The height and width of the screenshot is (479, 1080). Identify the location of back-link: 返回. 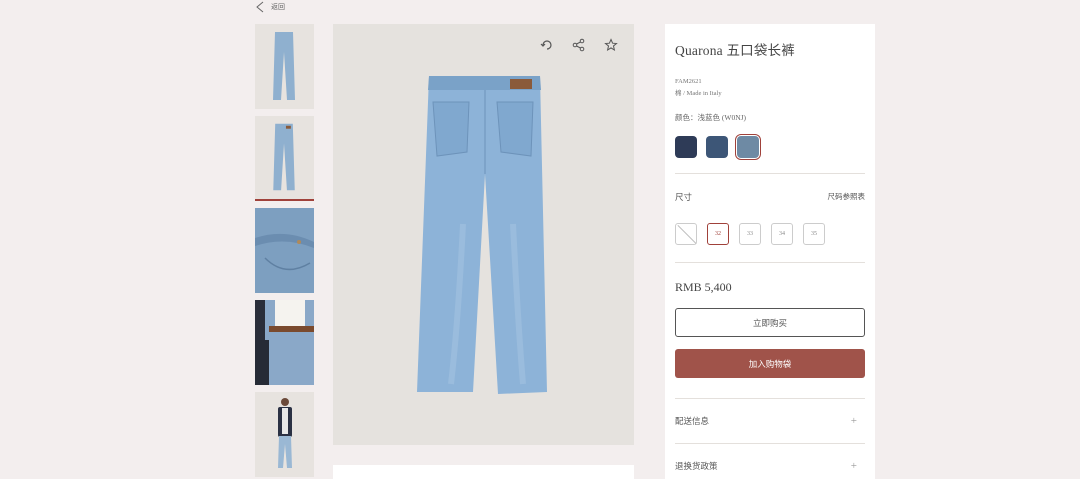
(270, 7).